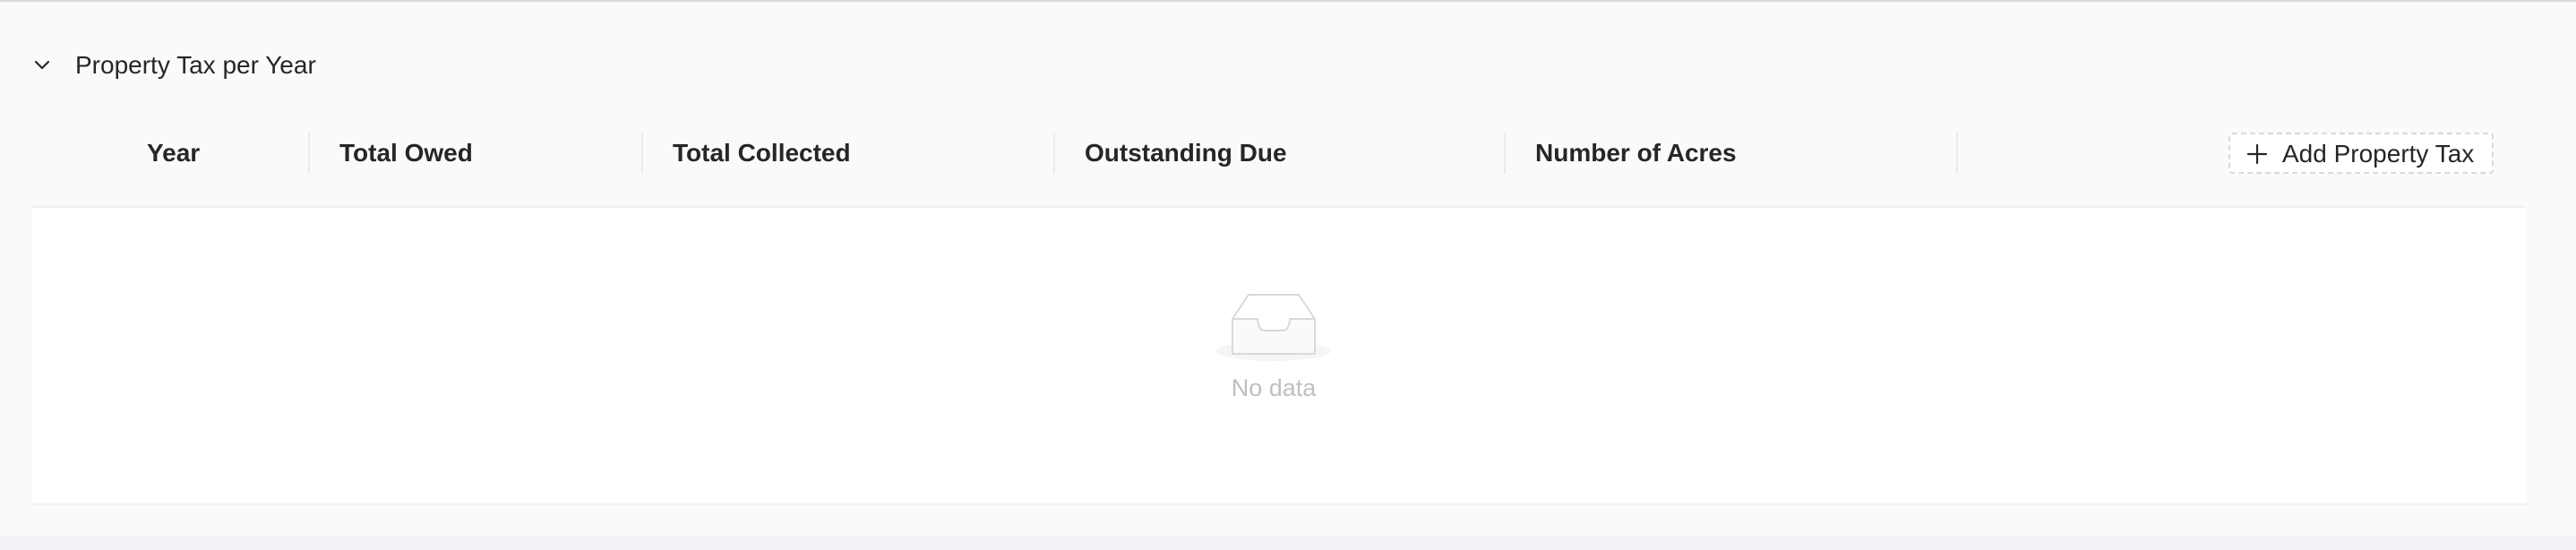 Image resolution: width=2576 pixels, height=550 pixels. What do you see at coordinates (1186, 153) in the screenshot?
I see `column-header-outstanding-due: Outstanding Due` at bounding box center [1186, 153].